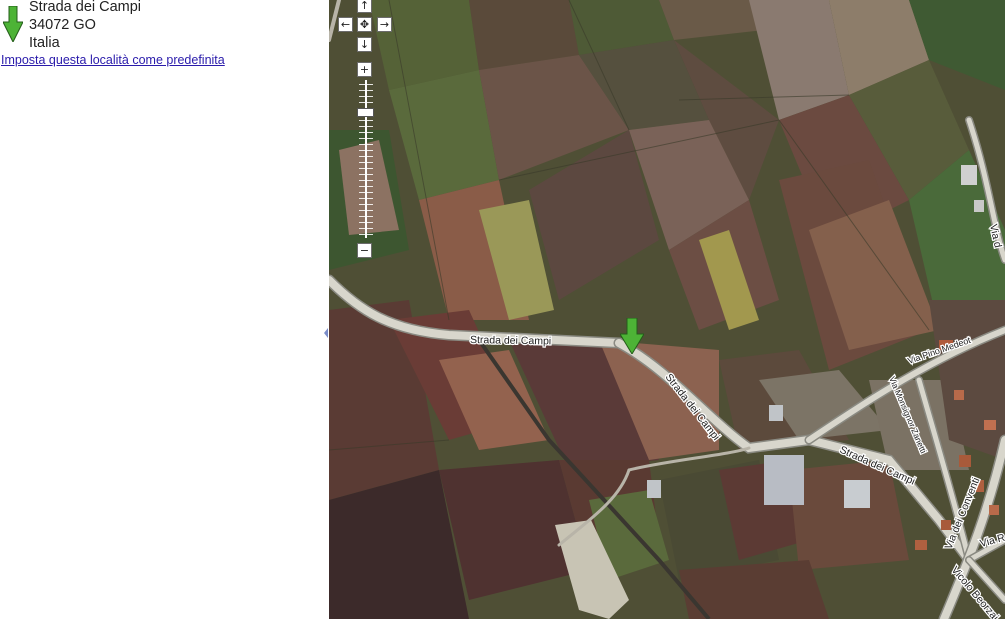 The width and height of the screenshot is (1005, 619). I want to click on zoom-slider-track, so click(366, 159).